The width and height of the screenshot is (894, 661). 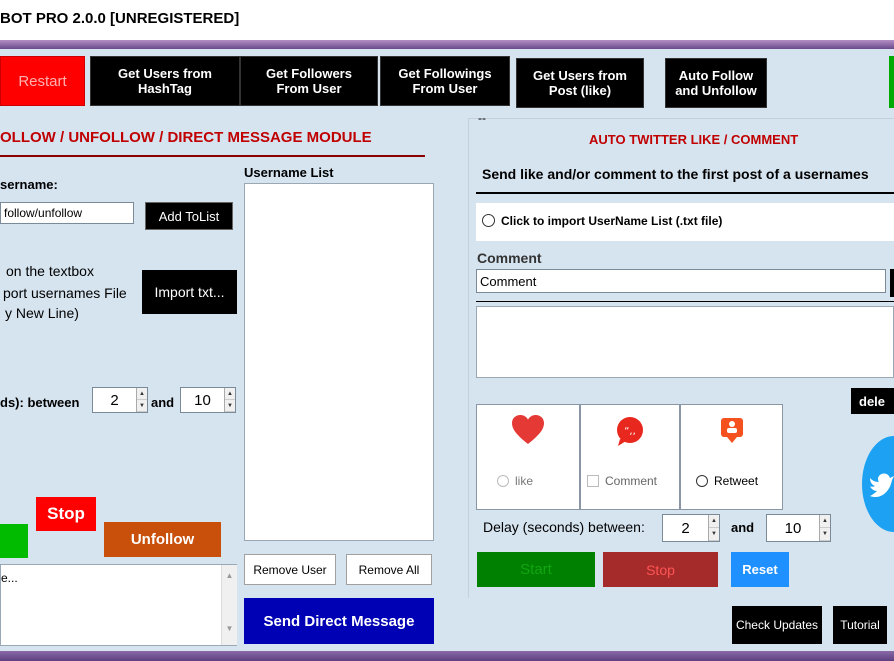 What do you see at coordinates (702, 481) in the screenshot?
I see `retweet-radio-icon` at bounding box center [702, 481].